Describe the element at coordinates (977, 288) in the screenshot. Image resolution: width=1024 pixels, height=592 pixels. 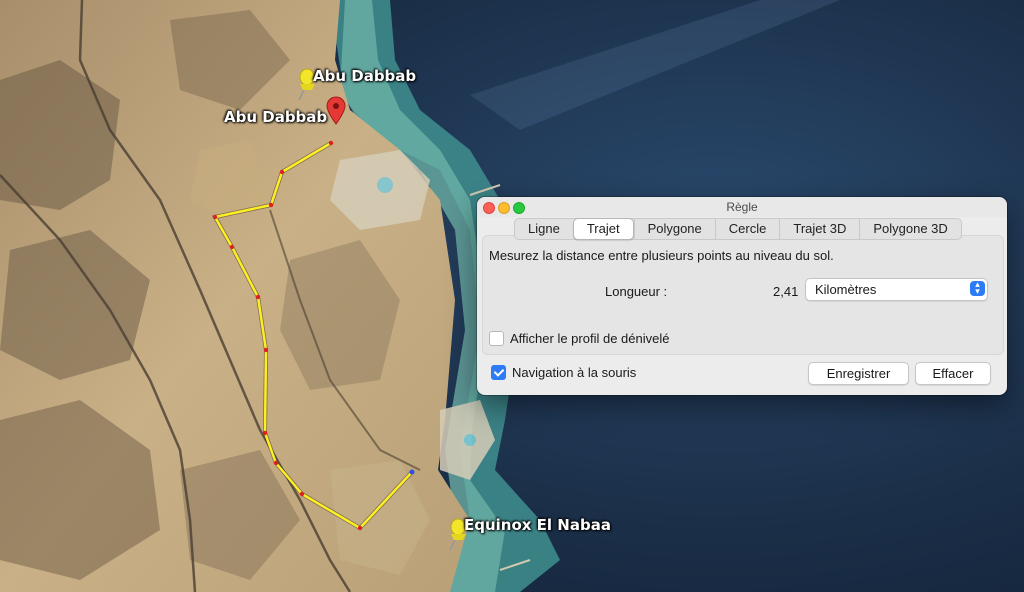
I see `chevron-updown-icon: ▴ ▾` at that location.